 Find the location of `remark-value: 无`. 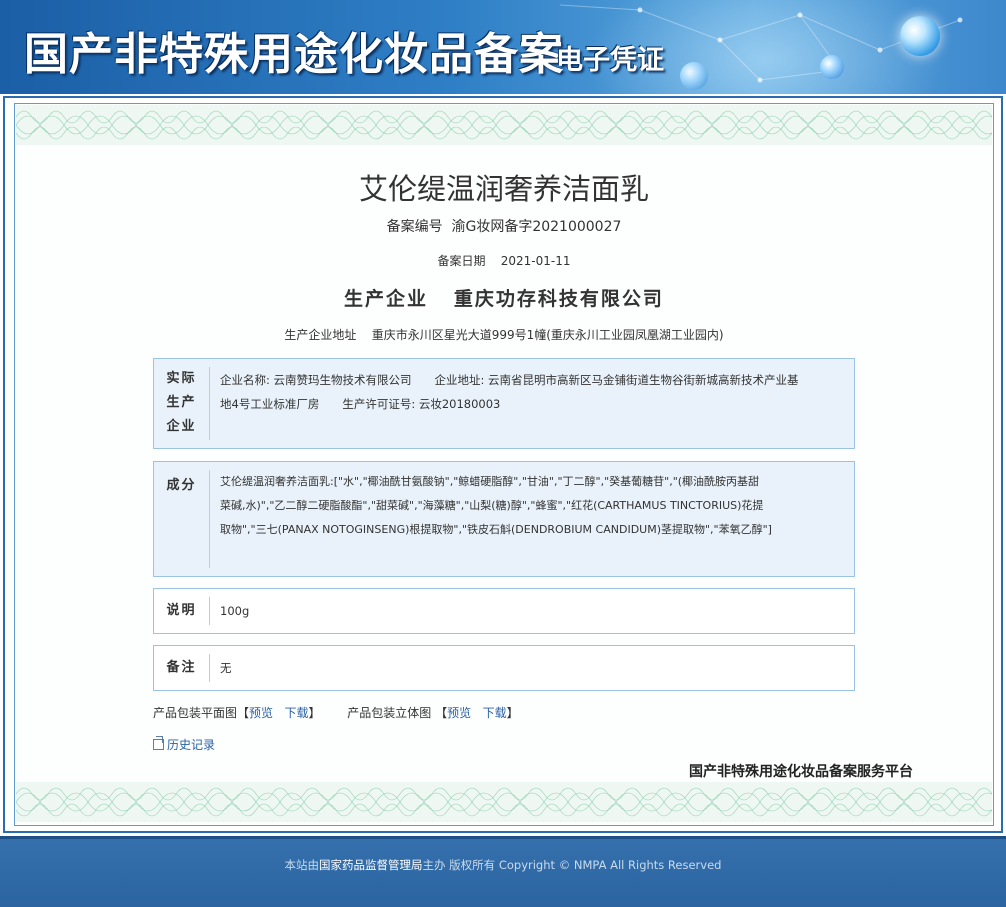

remark-value: 无 is located at coordinates (226, 668).